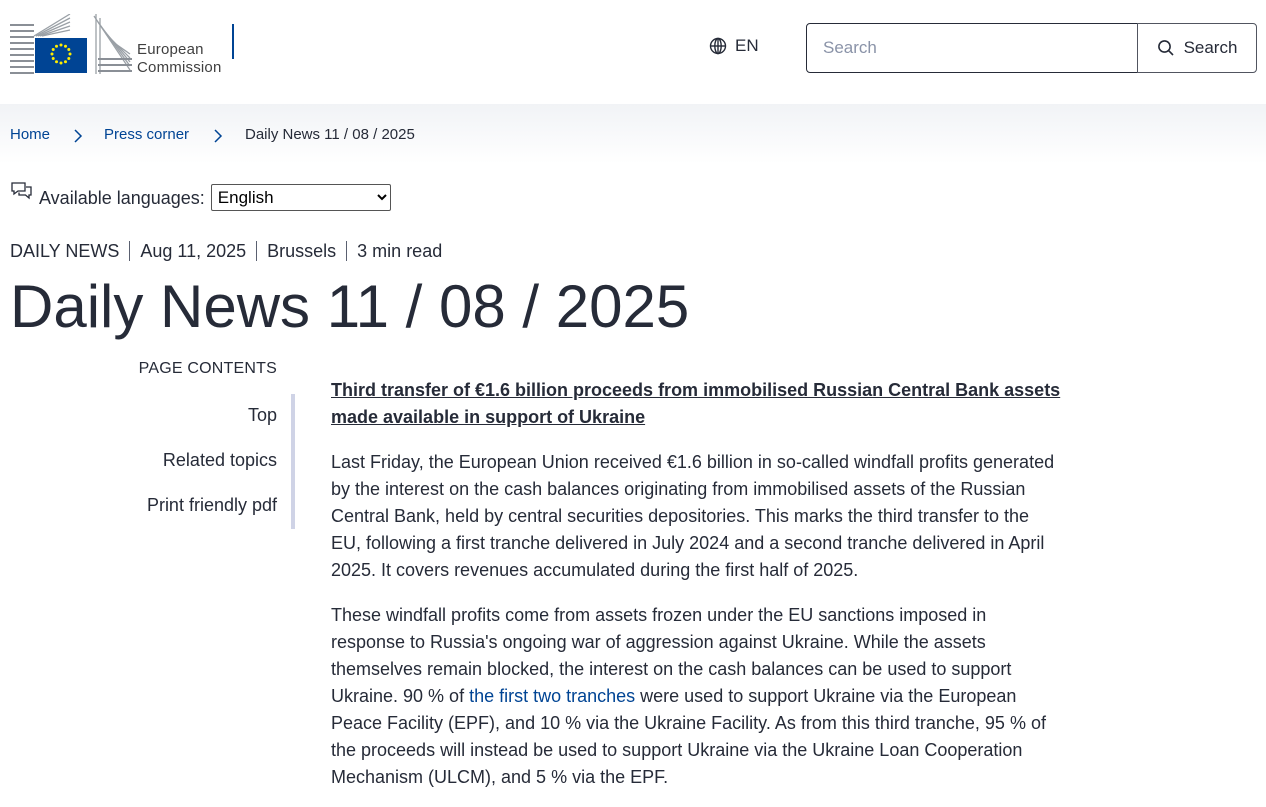 The width and height of the screenshot is (1266, 807). I want to click on first-two-tranches-link: the first two tranches, so click(552, 696).